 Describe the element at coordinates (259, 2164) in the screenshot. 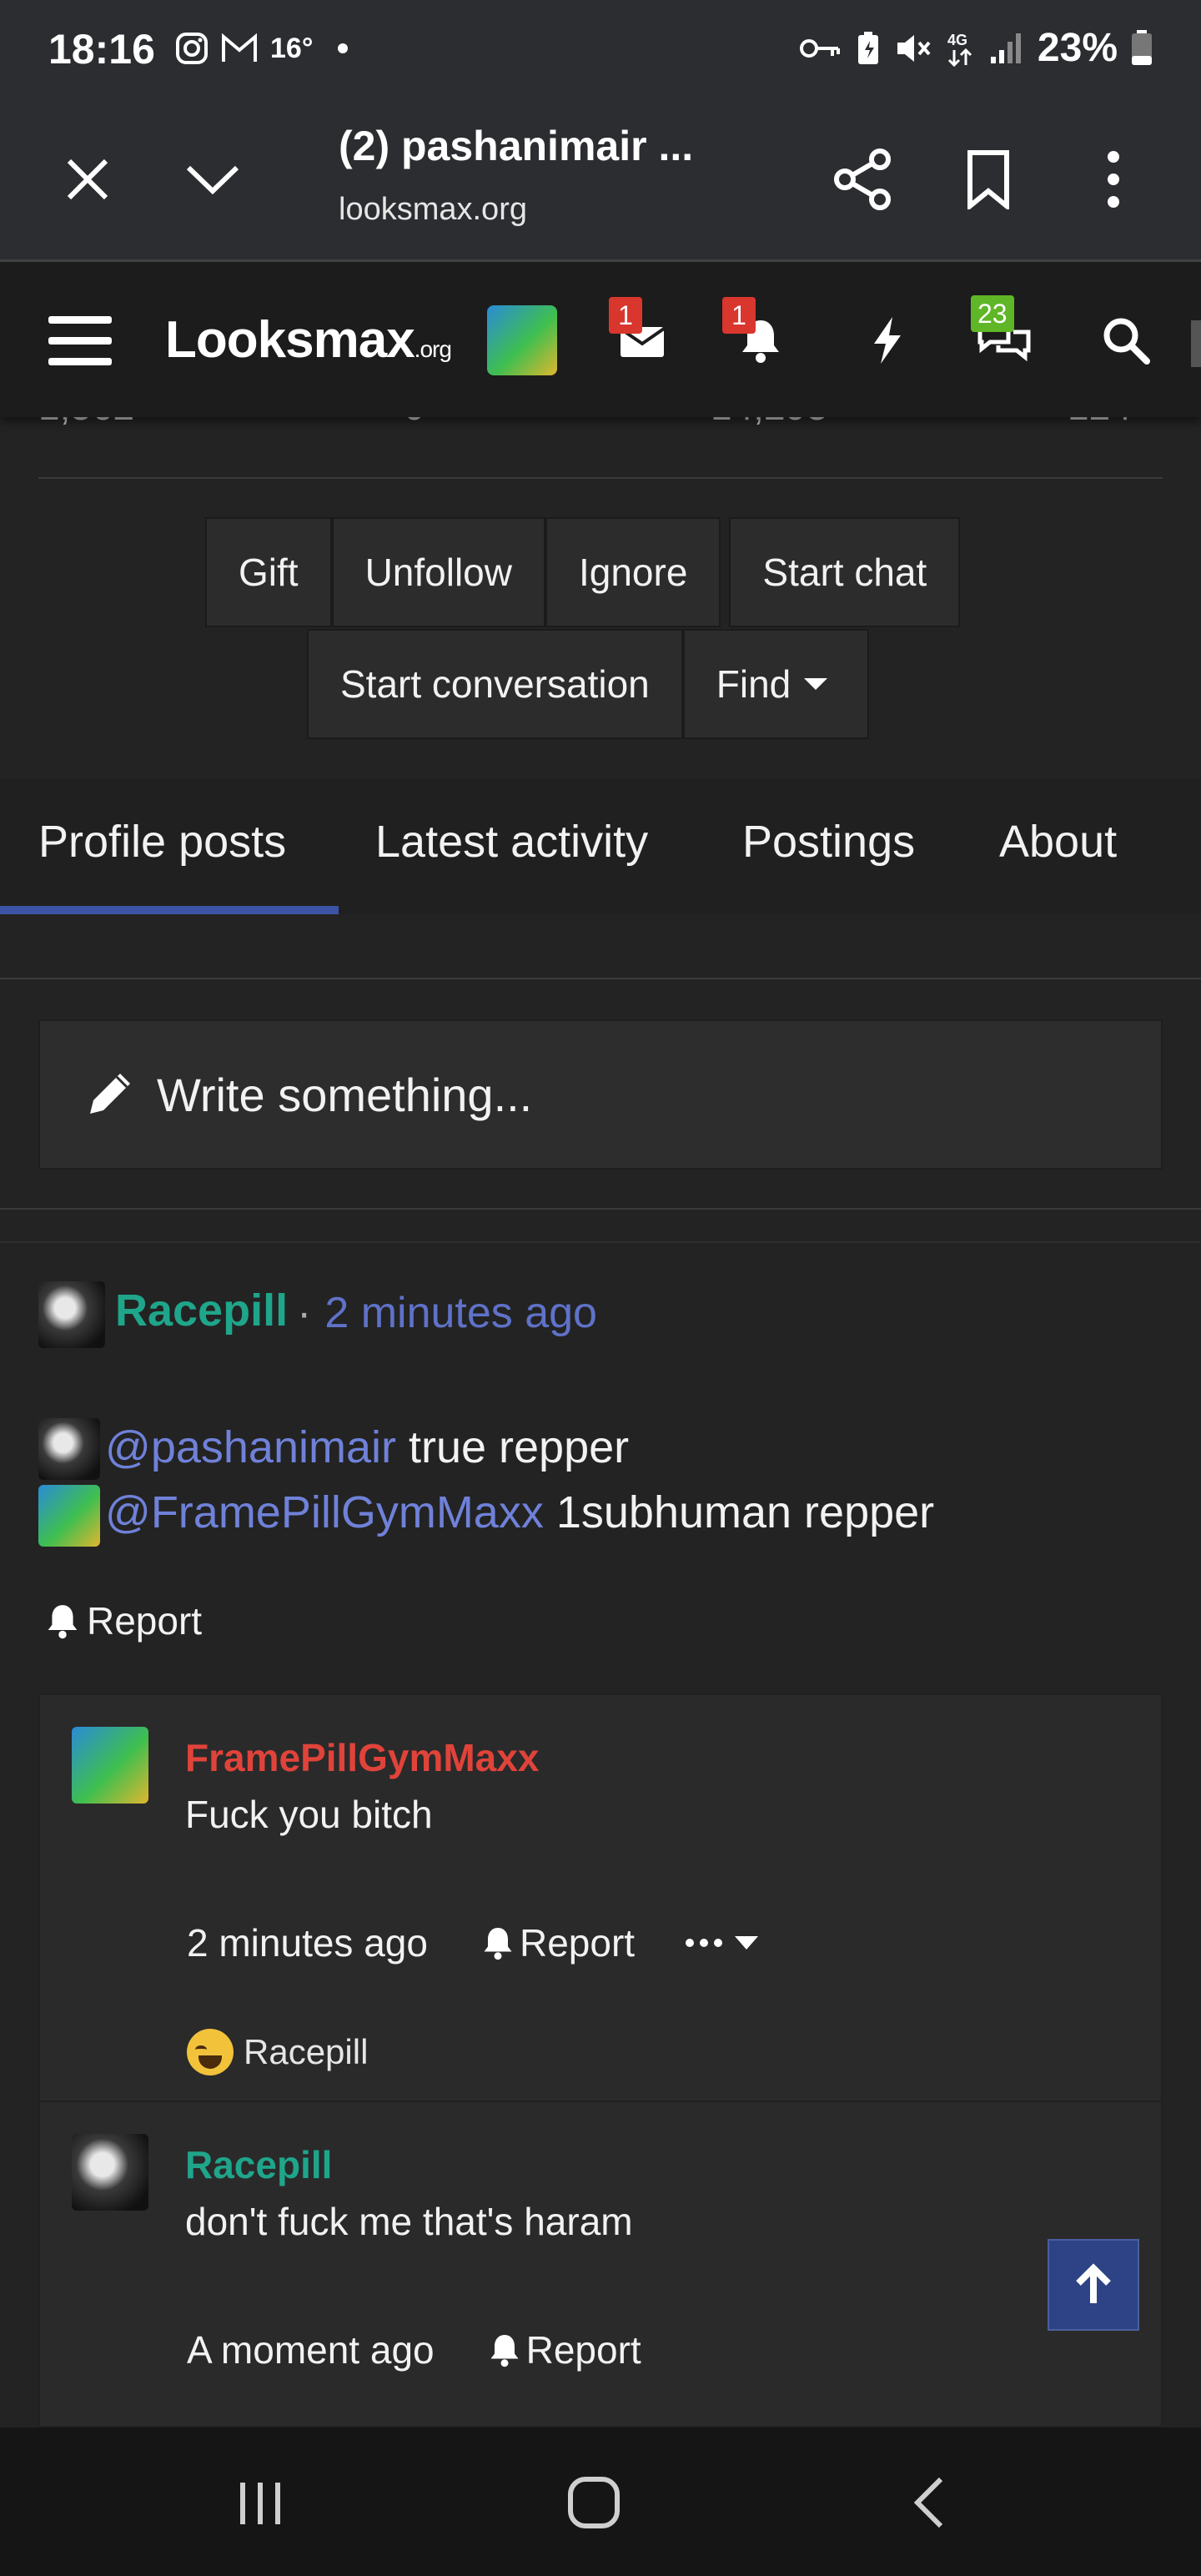

I see `comment-author-name: Racepill` at that location.